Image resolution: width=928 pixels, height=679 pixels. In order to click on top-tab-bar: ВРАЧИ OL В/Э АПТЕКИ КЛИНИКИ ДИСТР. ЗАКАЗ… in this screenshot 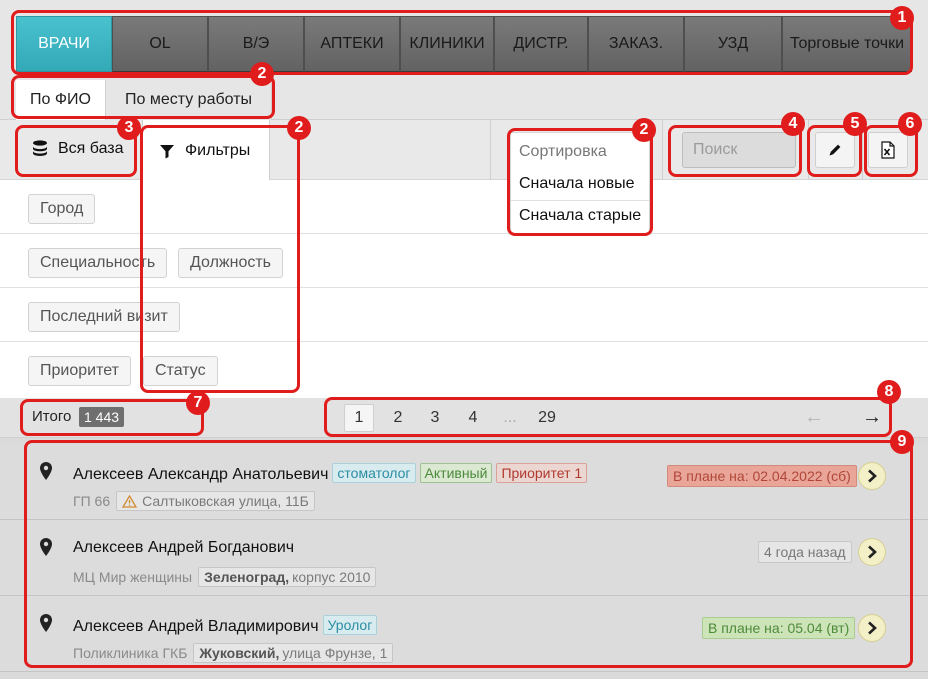, I will do `click(464, 40)`.